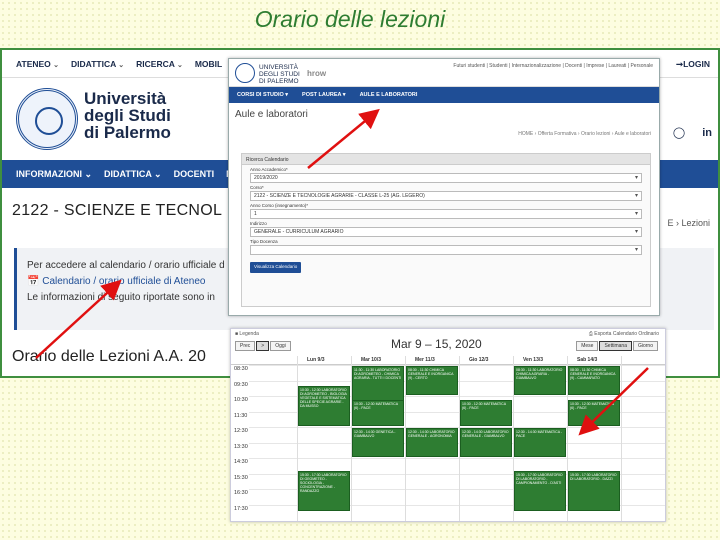  I want to click on university-seal-logo, so click(47, 119).